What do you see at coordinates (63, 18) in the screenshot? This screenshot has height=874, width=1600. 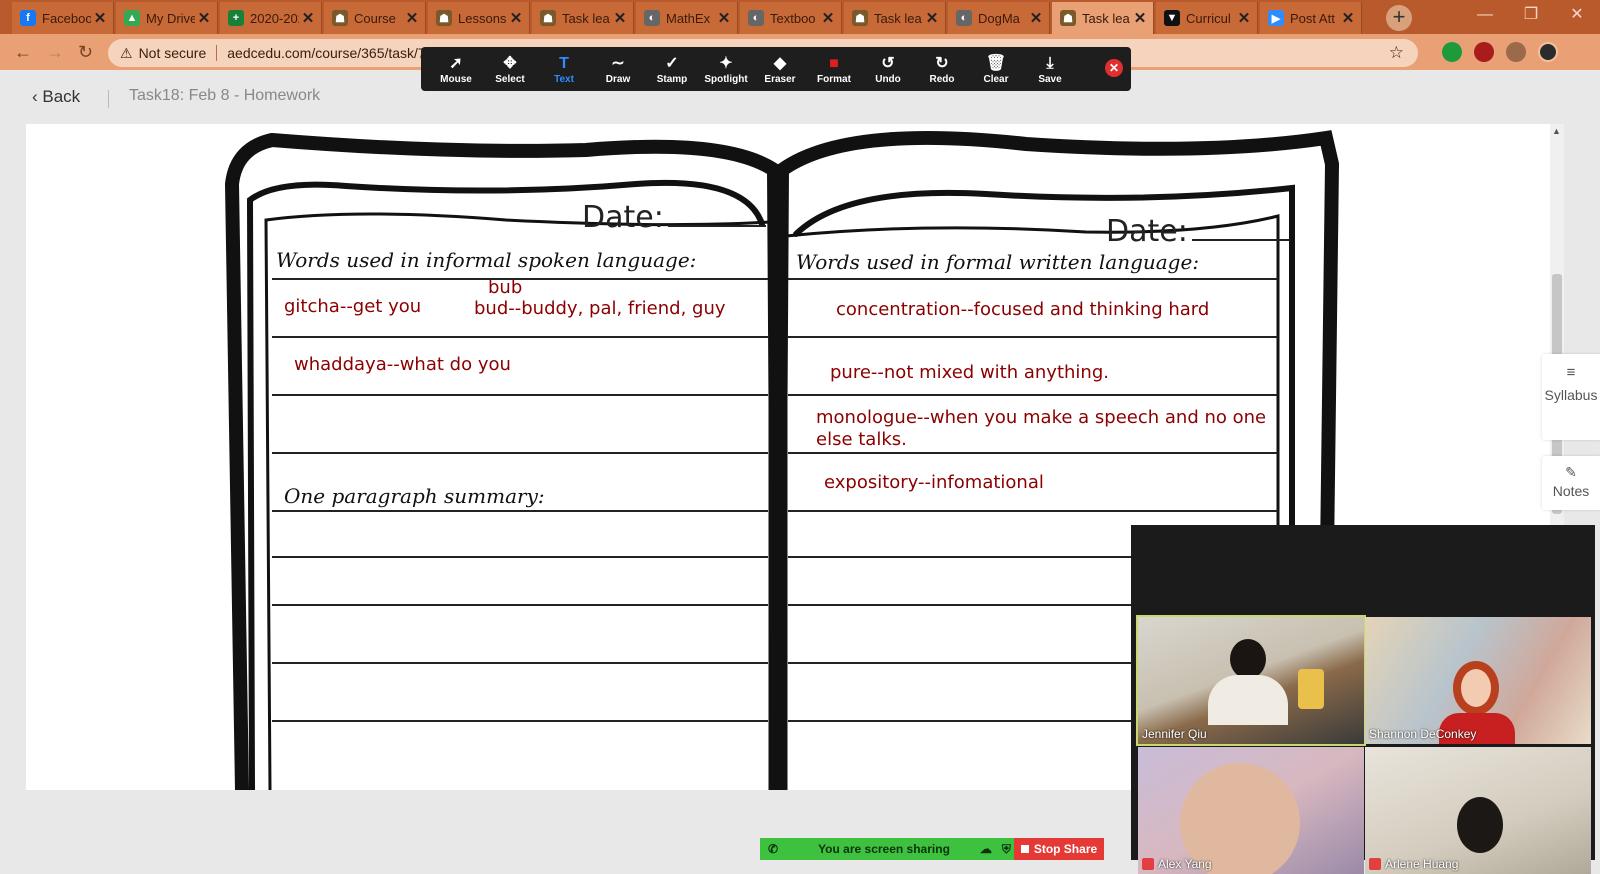 I see `browser-tab: f Facebook✕` at bounding box center [63, 18].